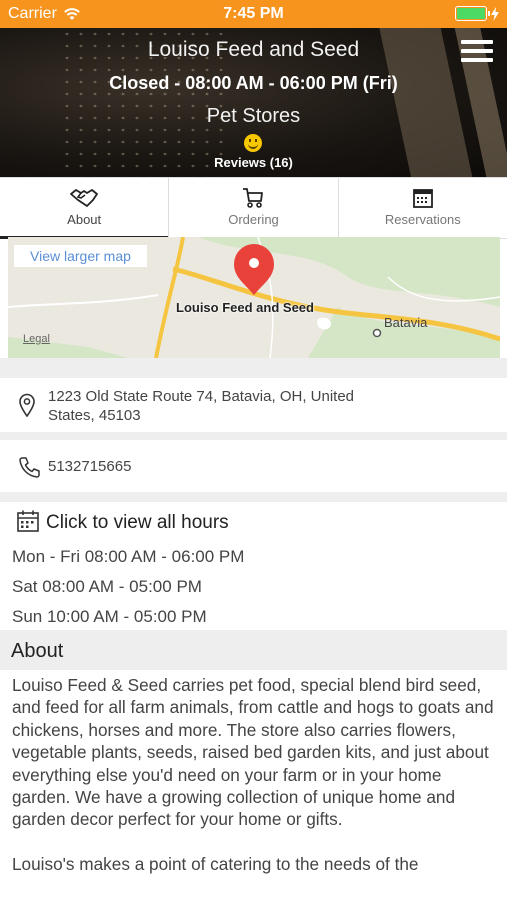 This screenshot has width=507, height=900. What do you see at coordinates (472, 13) in the screenshot?
I see `battery-icon` at bounding box center [472, 13].